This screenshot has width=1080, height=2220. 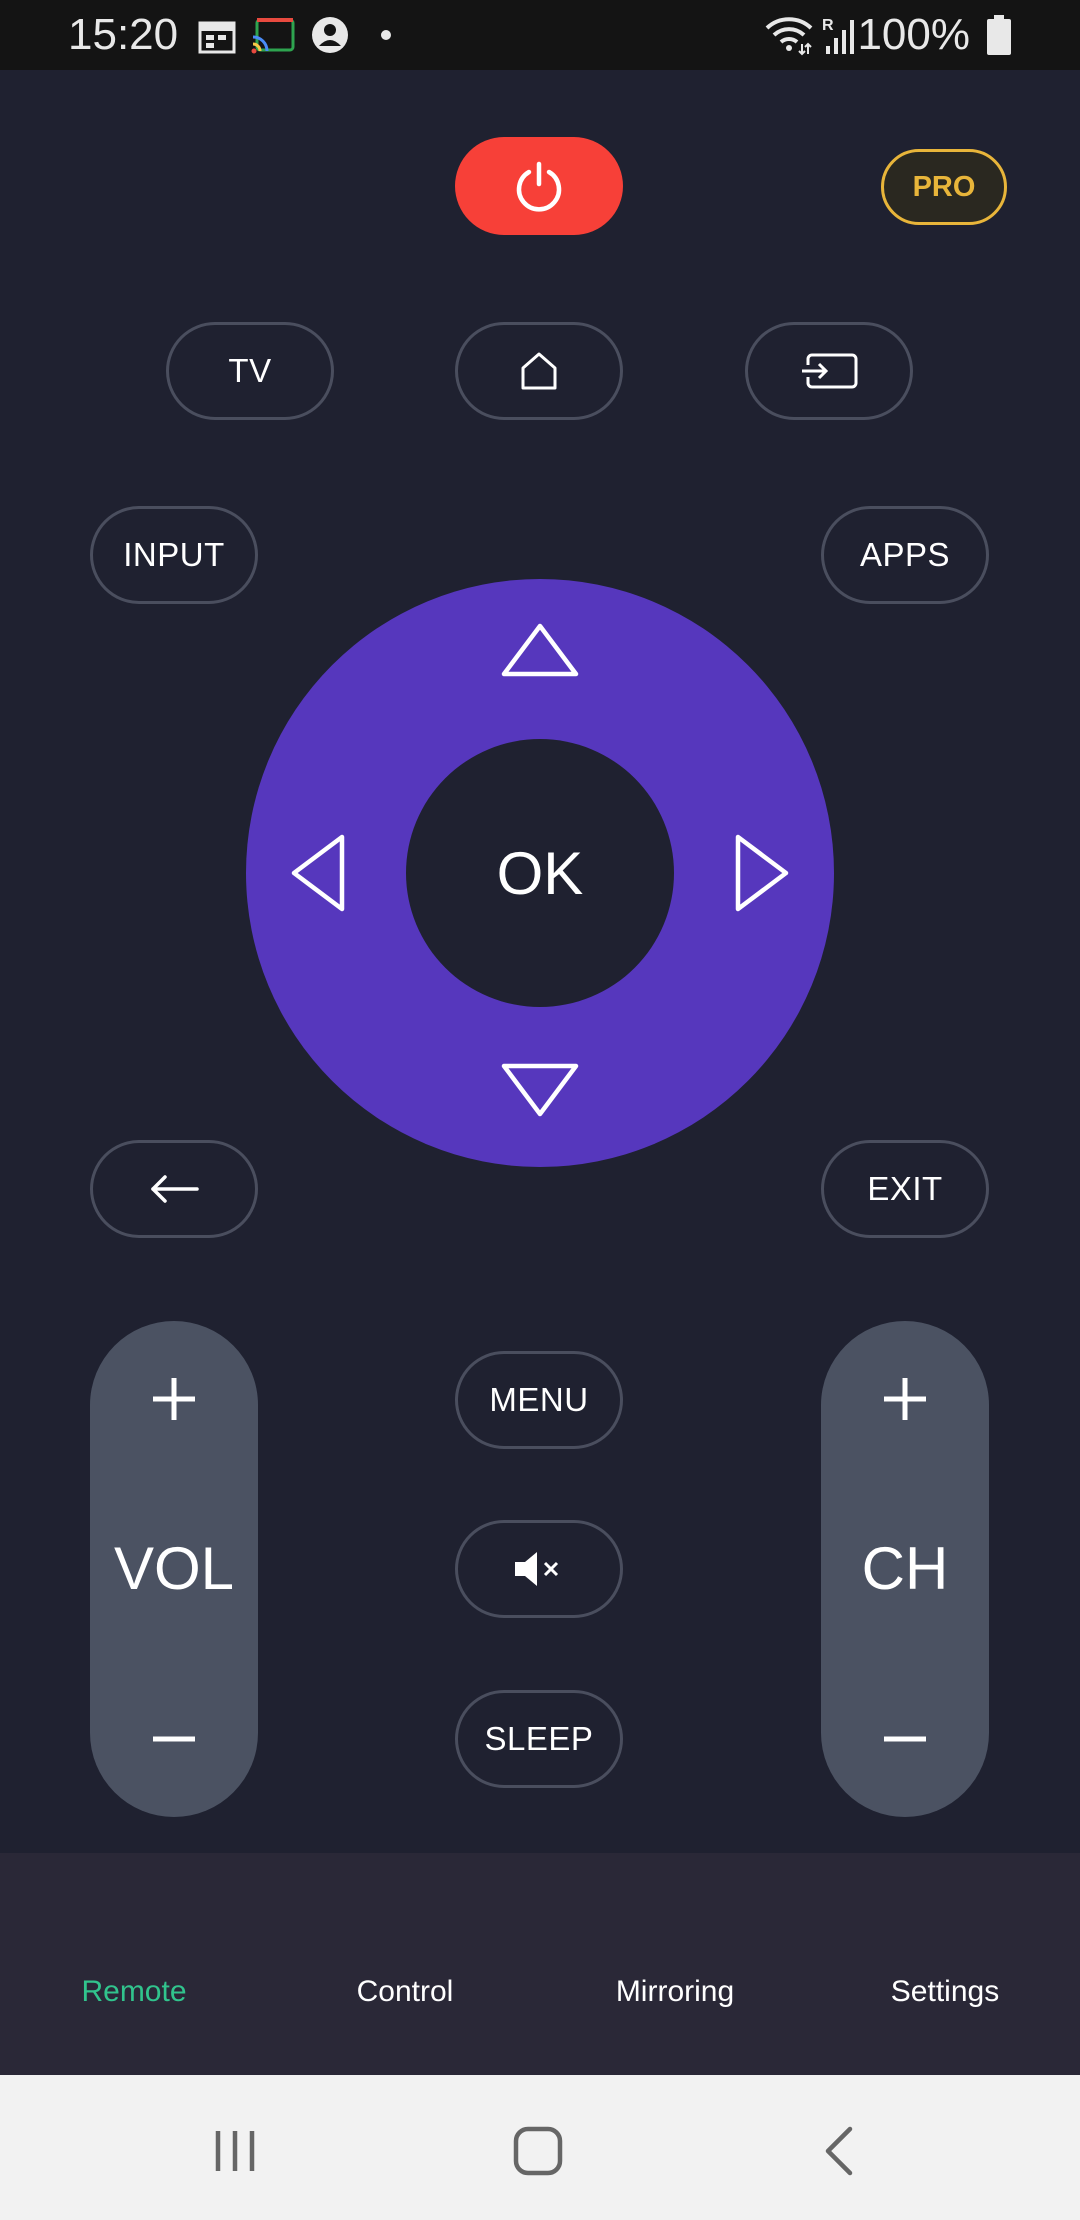 What do you see at coordinates (540, 35) in the screenshot?
I see `status-bar: 15:20 R 100%` at bounding box center [540, 35].